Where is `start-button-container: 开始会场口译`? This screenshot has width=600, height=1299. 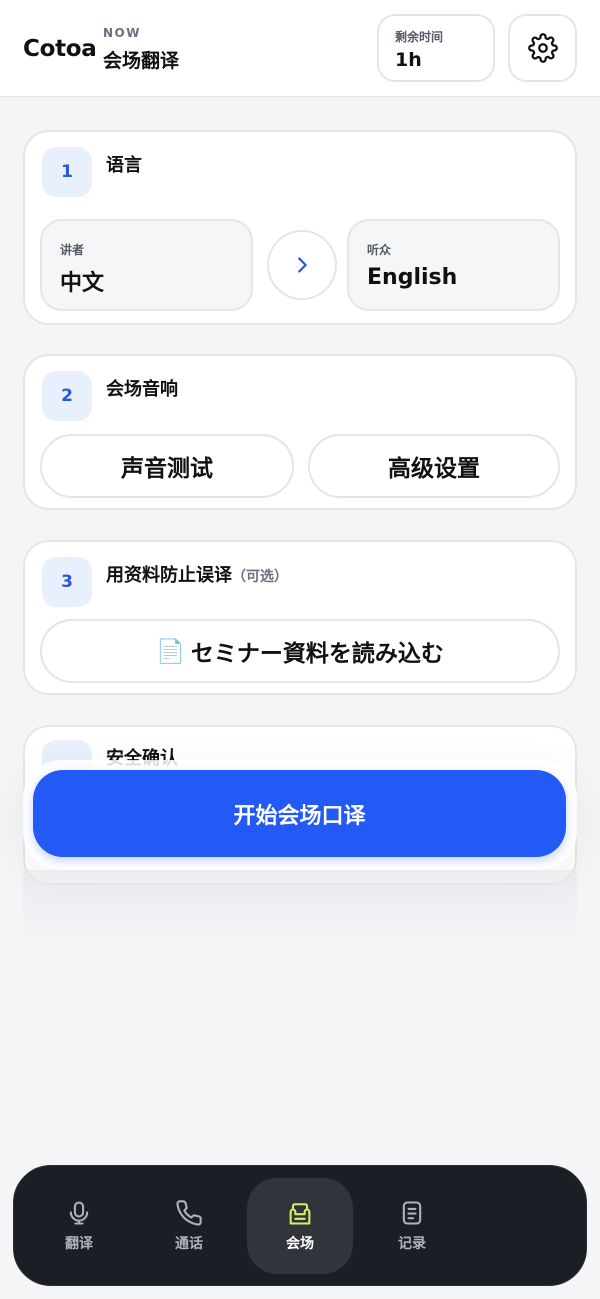
start-button-container: 开始会场口译 is located at coordinates (300, 815).